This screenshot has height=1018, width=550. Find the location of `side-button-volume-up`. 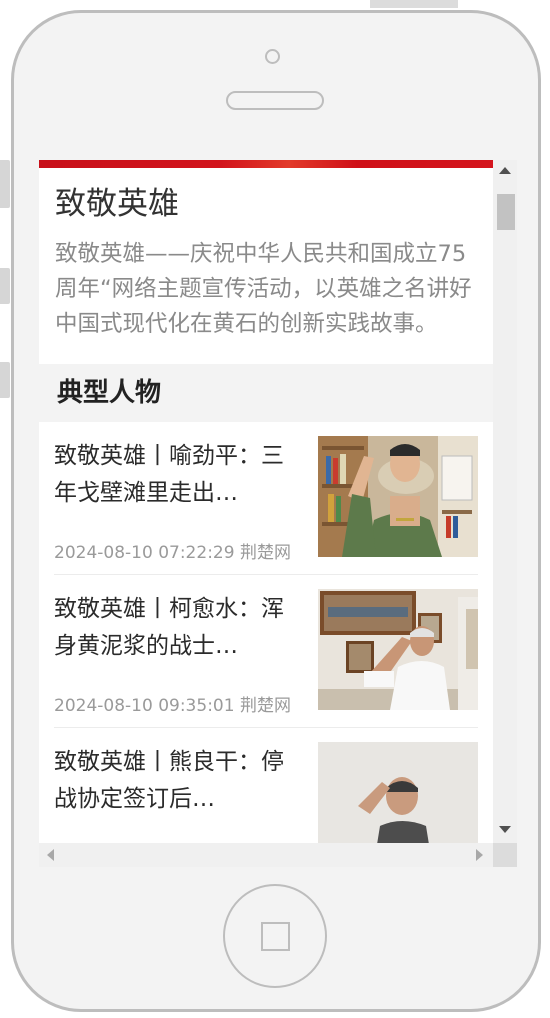

side-button-volume-up is located at coordinates (5, 286).